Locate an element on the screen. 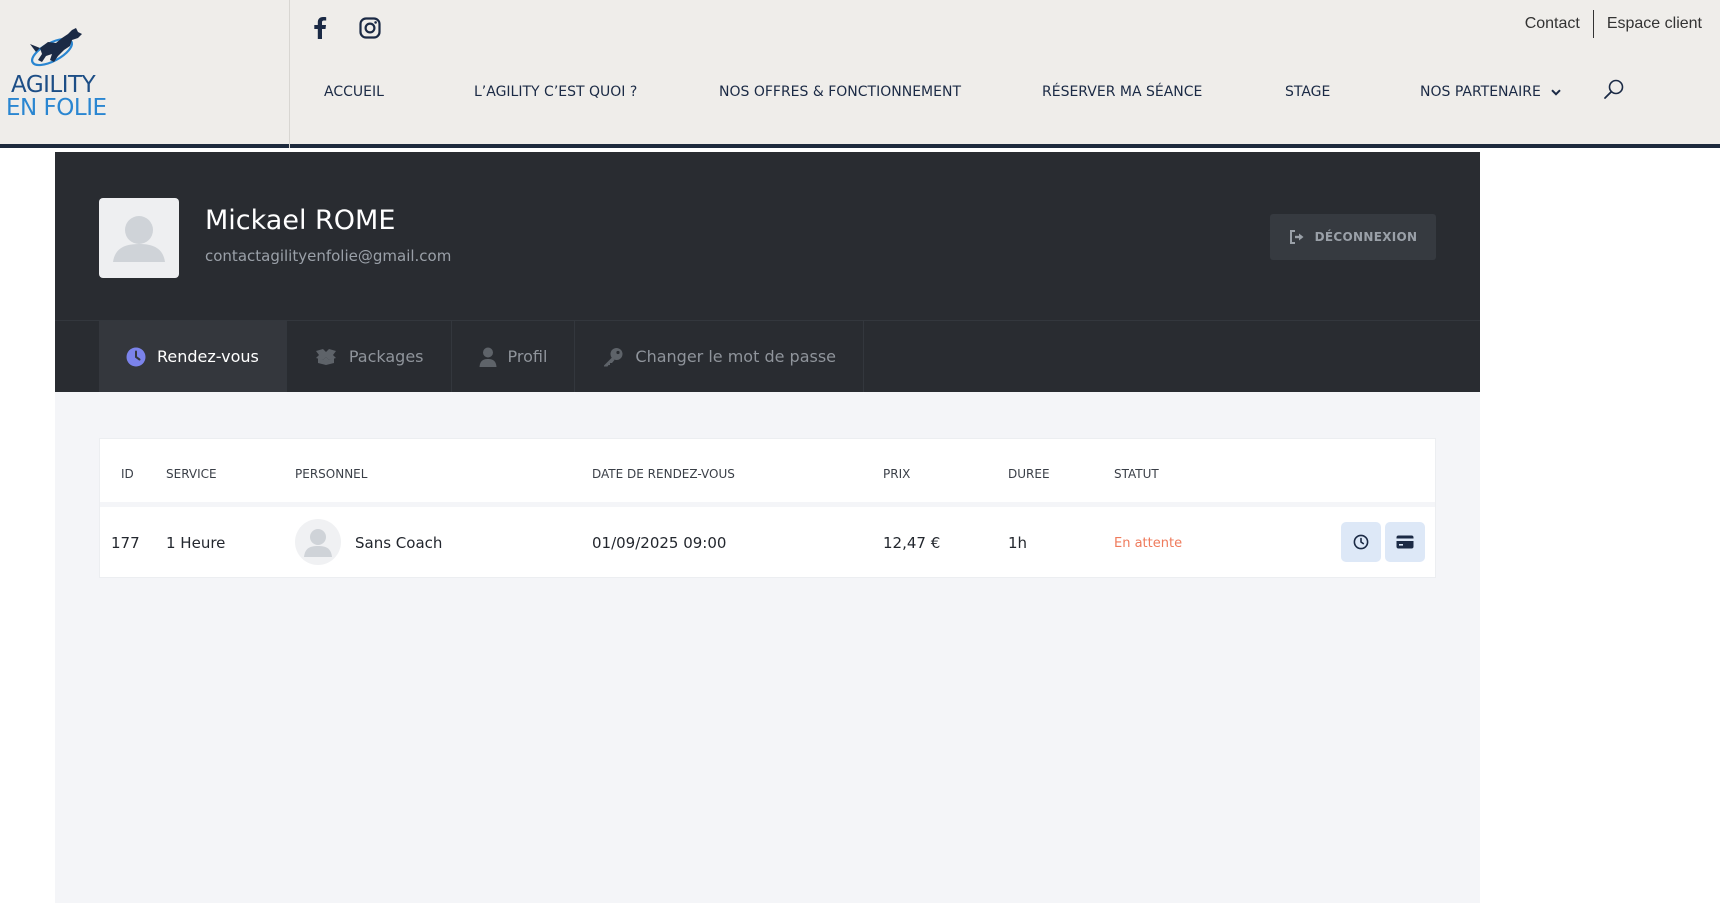 This screenshot has height=903, width=1720. logout-label: DÉCONNEXION is located at coordinates (1366, 237).